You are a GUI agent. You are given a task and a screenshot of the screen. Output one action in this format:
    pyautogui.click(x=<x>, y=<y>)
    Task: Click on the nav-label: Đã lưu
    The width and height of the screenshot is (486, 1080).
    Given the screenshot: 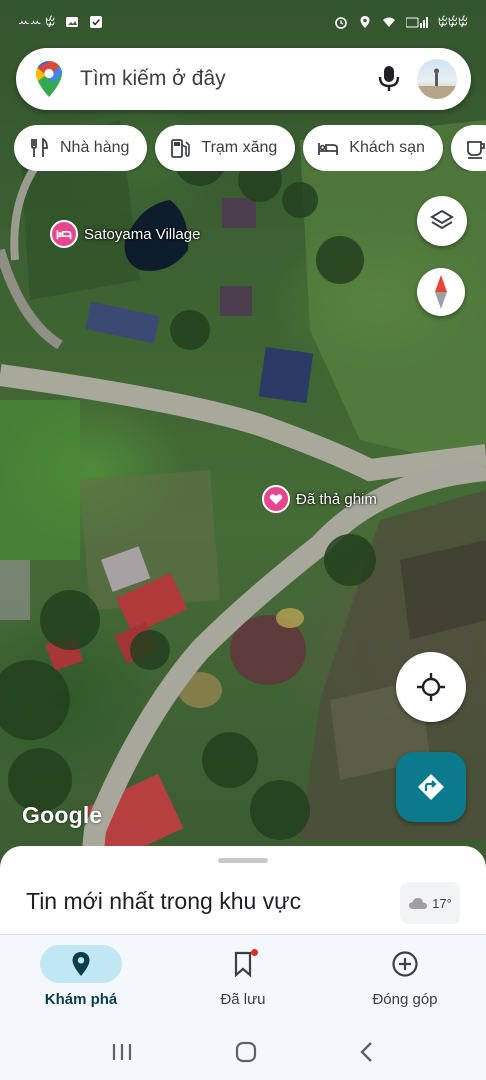 What is the action you would take?
    pyautogui.click(x=243, y=999)
    